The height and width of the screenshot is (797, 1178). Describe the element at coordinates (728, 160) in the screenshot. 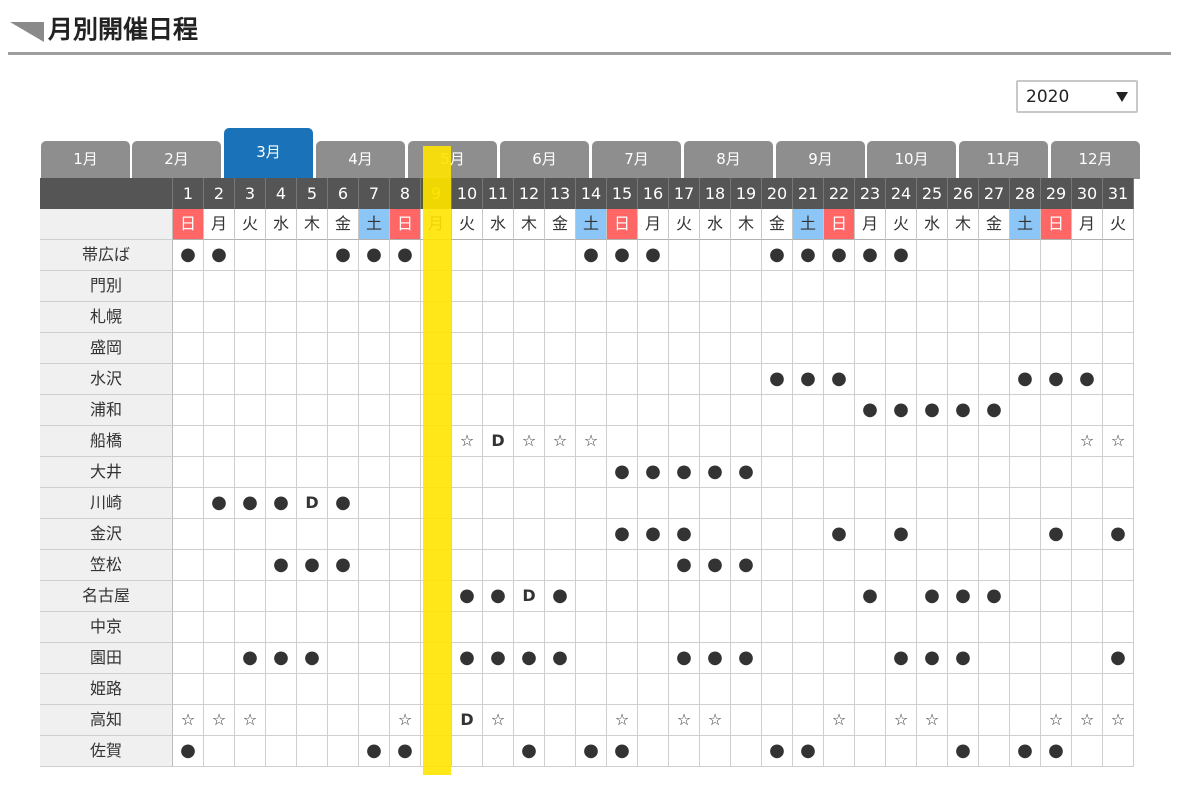

I see `tab-month-8: 8月` at that location.